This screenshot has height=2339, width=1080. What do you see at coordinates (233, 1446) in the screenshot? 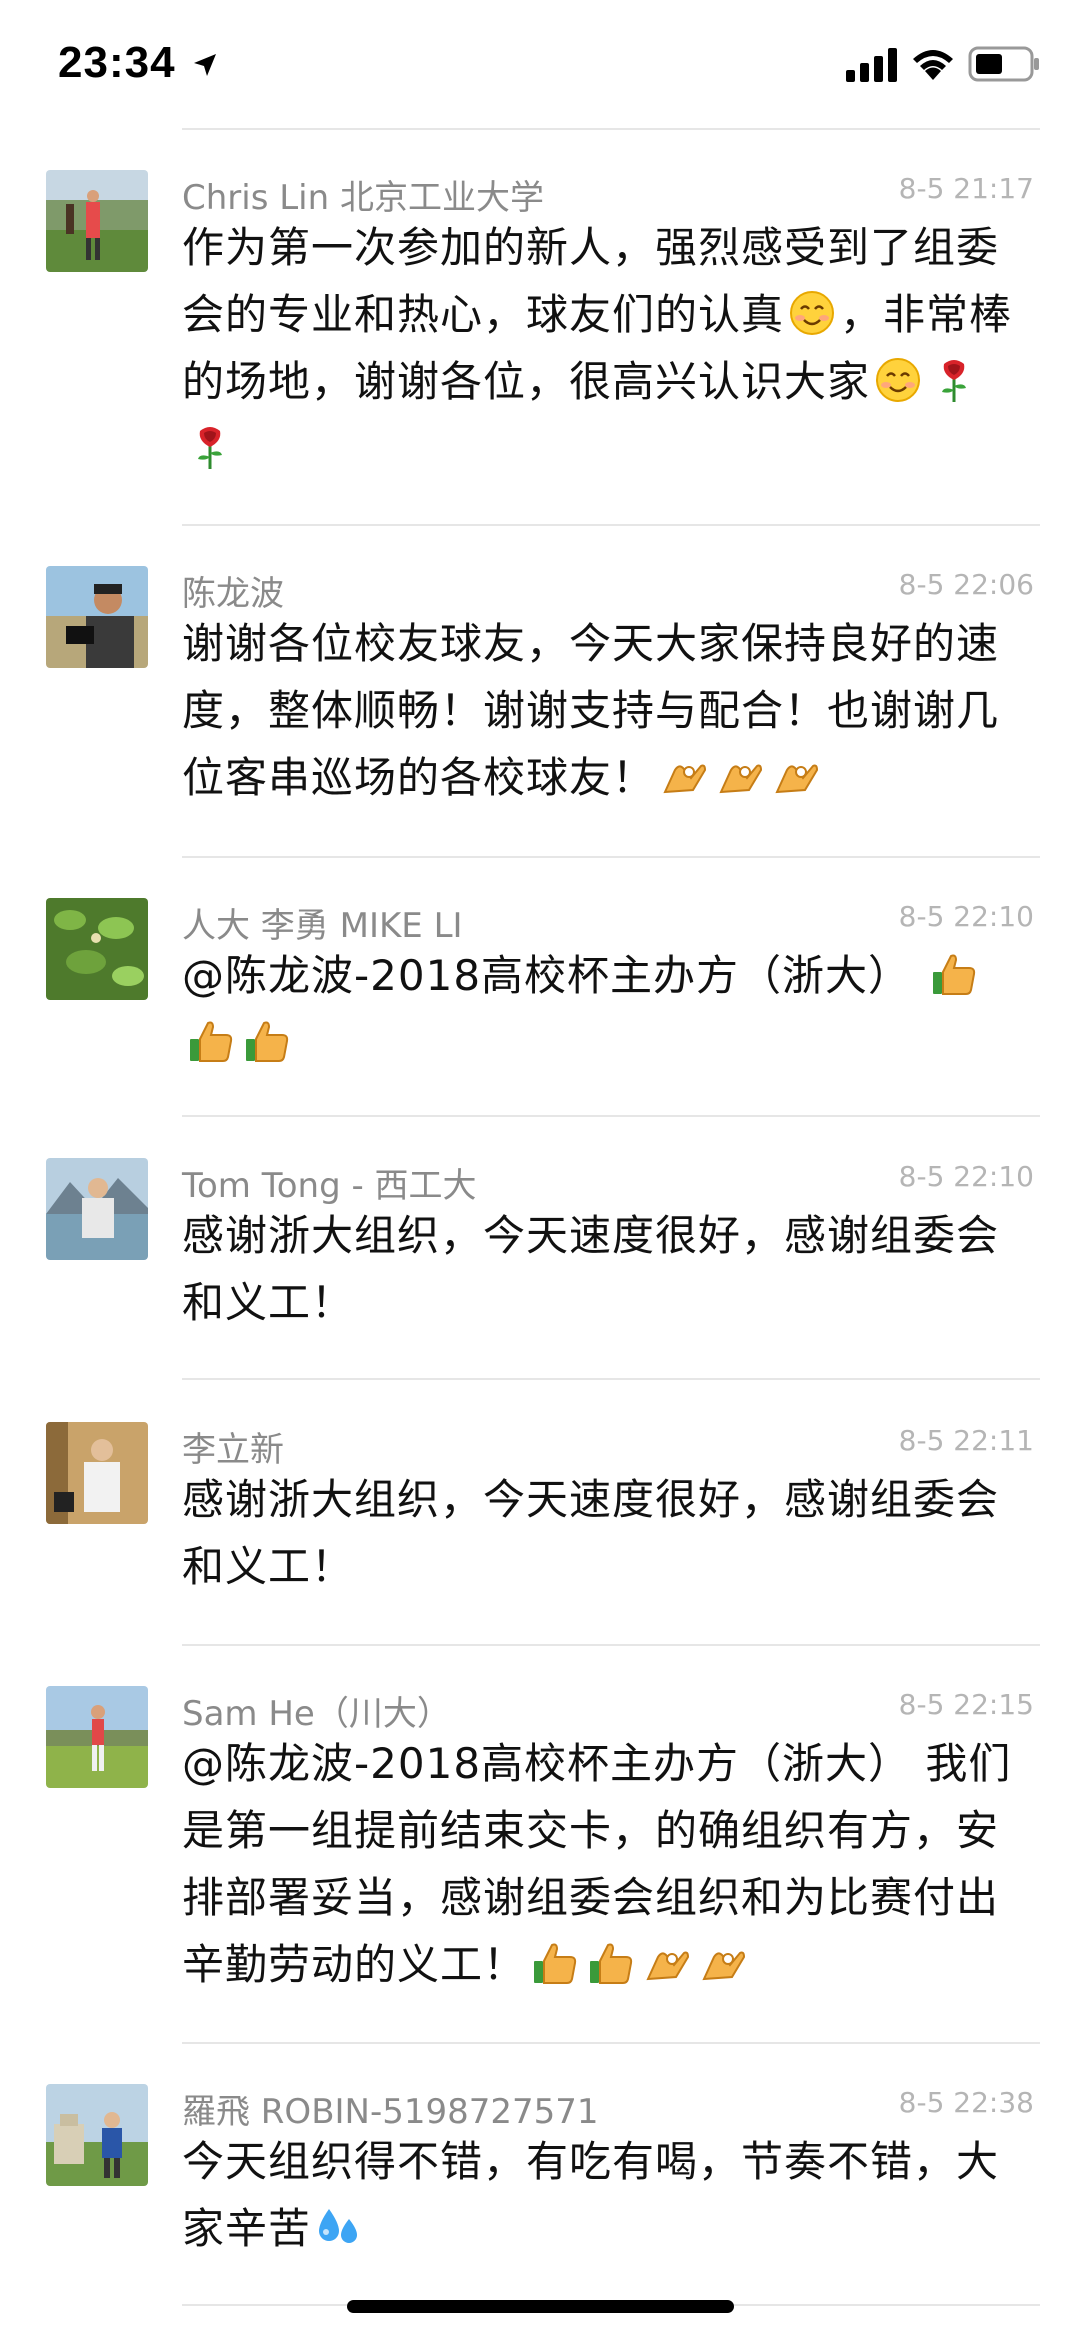
I see `comment-author: 李立新` at bounding box center [233, 1446].